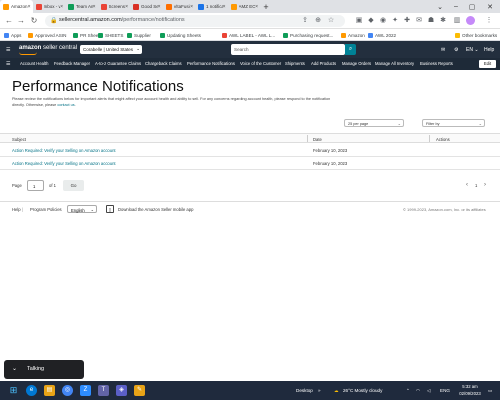 Image resolution: width=500 pixels, height=400 pixels. What do you see at coordinates (489, 49) in the screenshot?
I see `help-link: Help` at bounding box center [489, 49].